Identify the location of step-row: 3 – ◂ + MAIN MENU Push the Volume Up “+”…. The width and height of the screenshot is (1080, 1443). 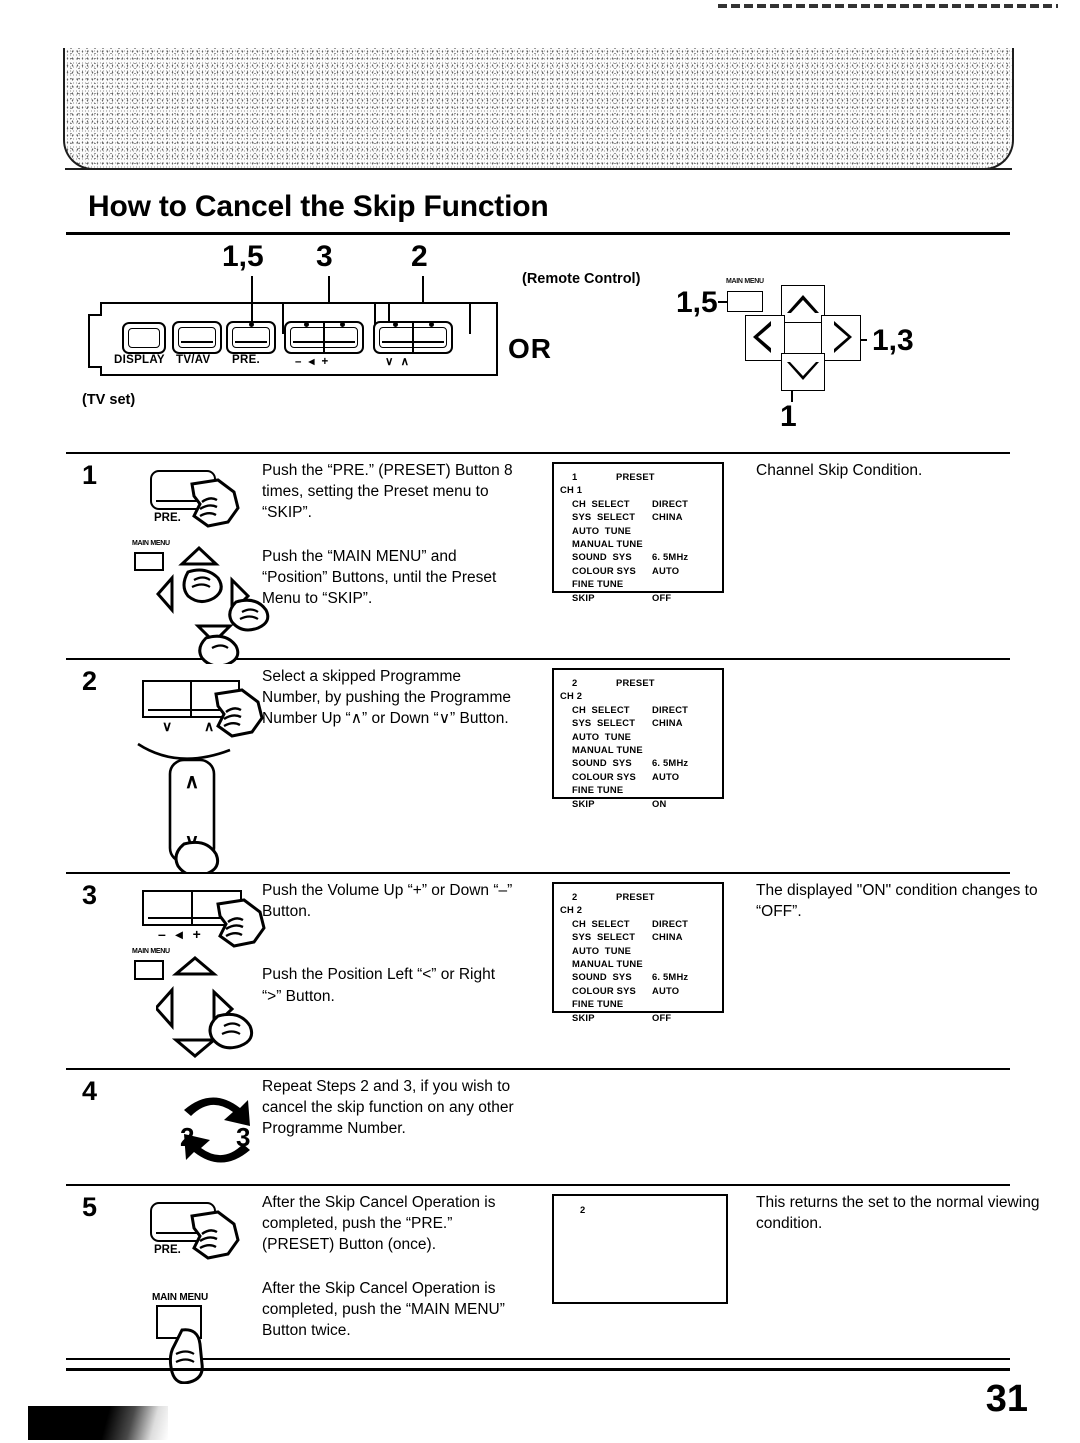
(552, 970).